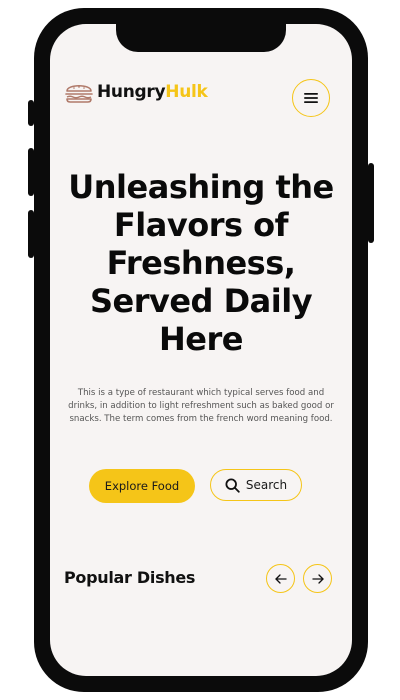  I want to click on silent-switch, so click(31, 113).